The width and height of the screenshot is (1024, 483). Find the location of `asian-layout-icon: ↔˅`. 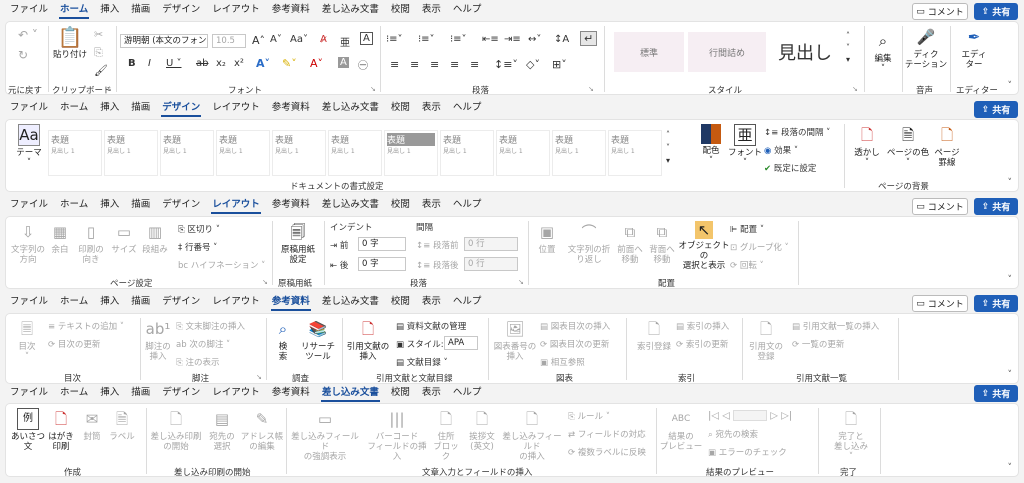

asian-layout-icon: ↔˅ is located at coordinates (534, 39).